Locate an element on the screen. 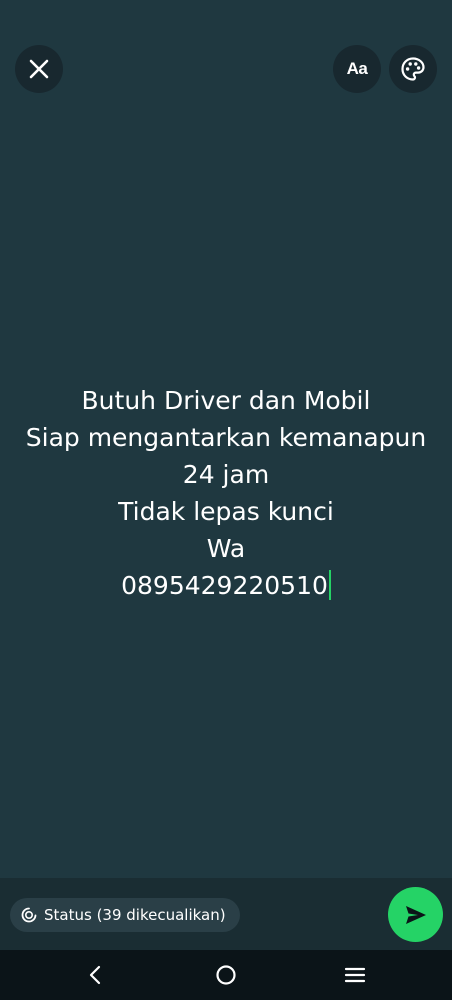 The width and height of the screenshot is (452, 1000). close-button is located at coordinates (39, 69).